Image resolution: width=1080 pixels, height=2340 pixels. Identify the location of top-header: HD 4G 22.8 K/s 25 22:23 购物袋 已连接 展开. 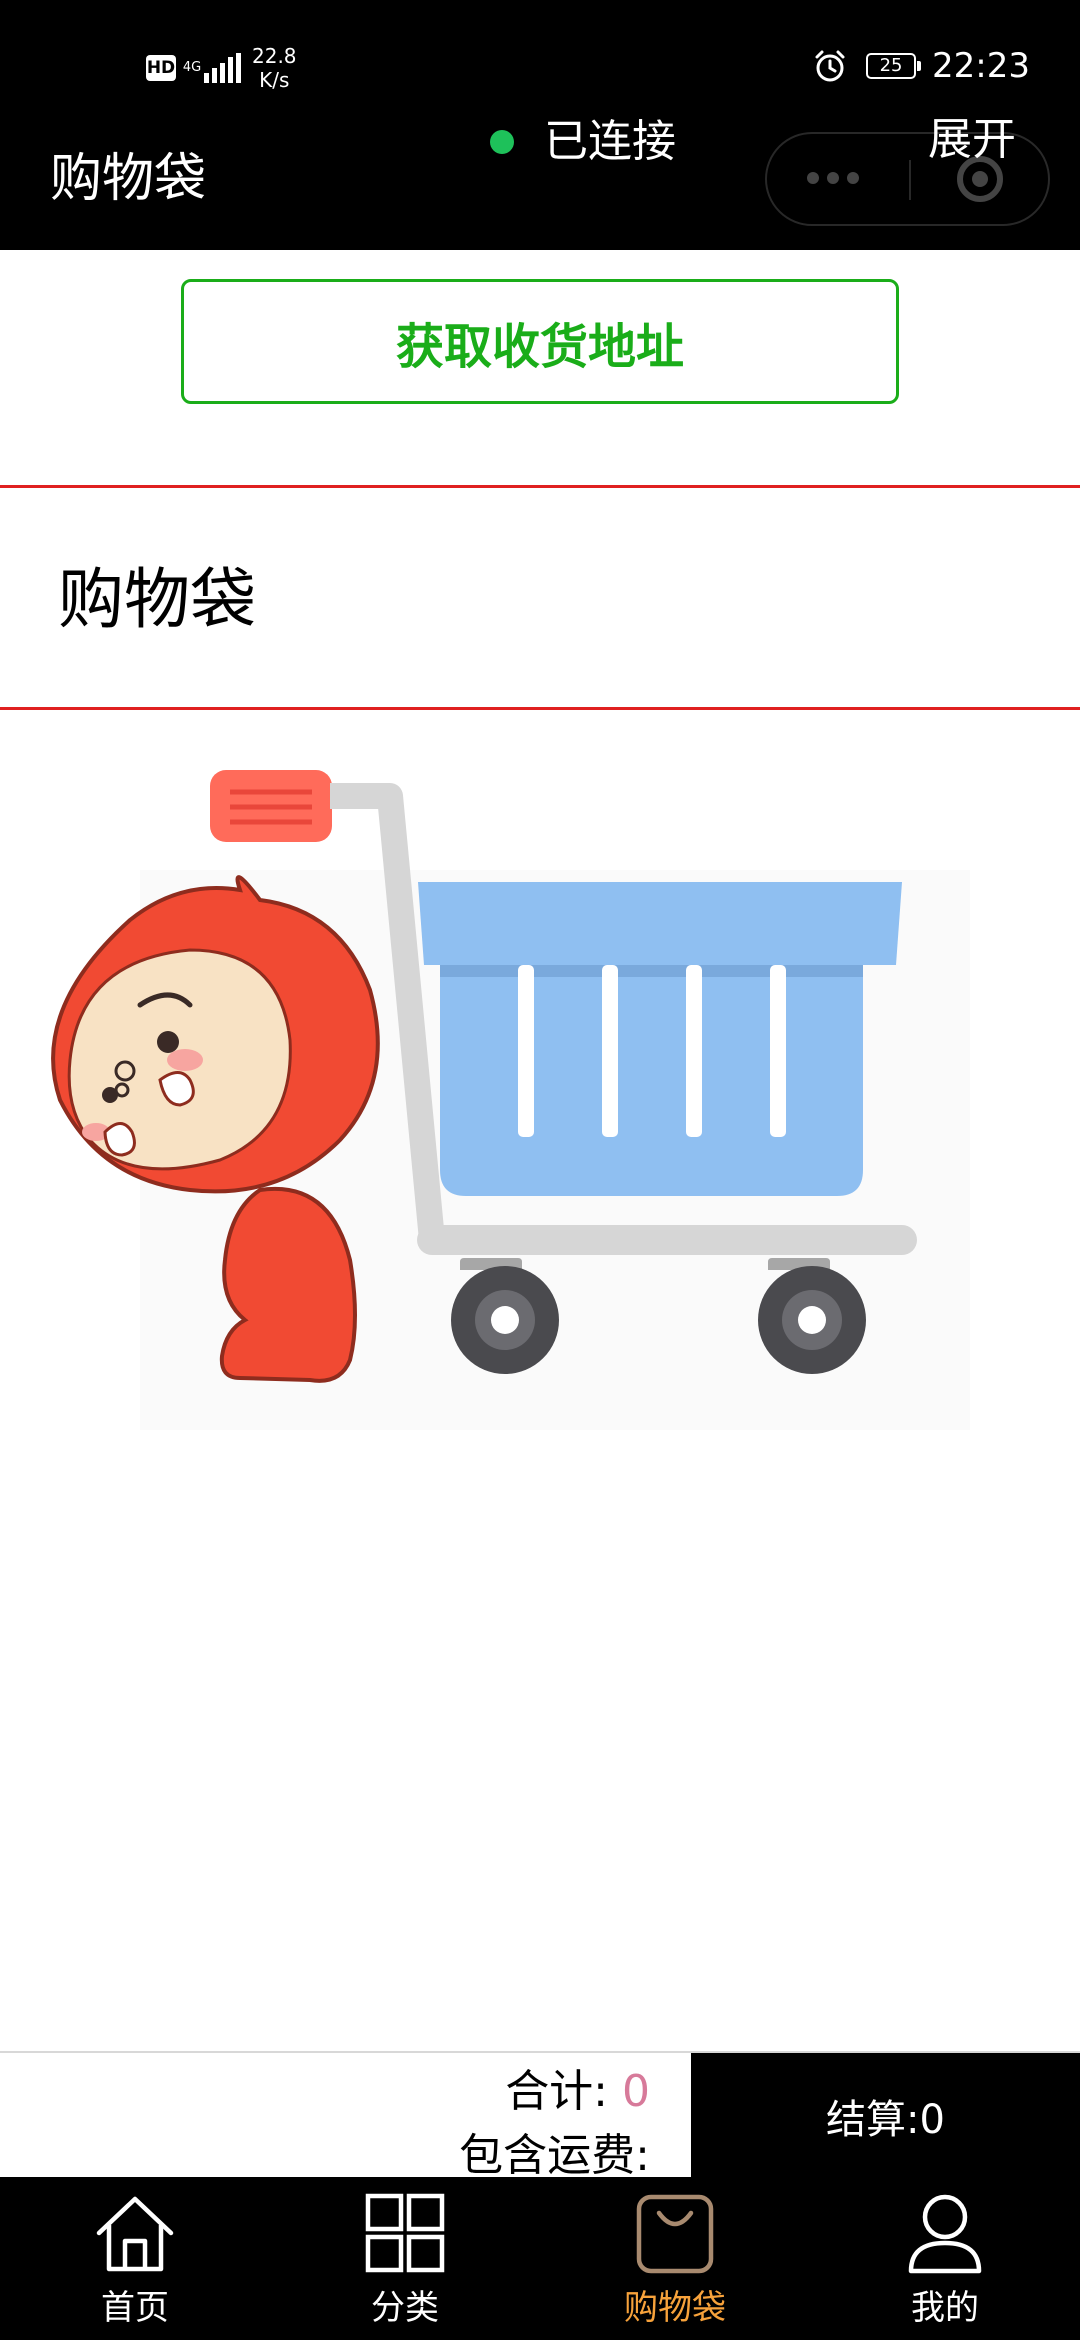
(540, 125).